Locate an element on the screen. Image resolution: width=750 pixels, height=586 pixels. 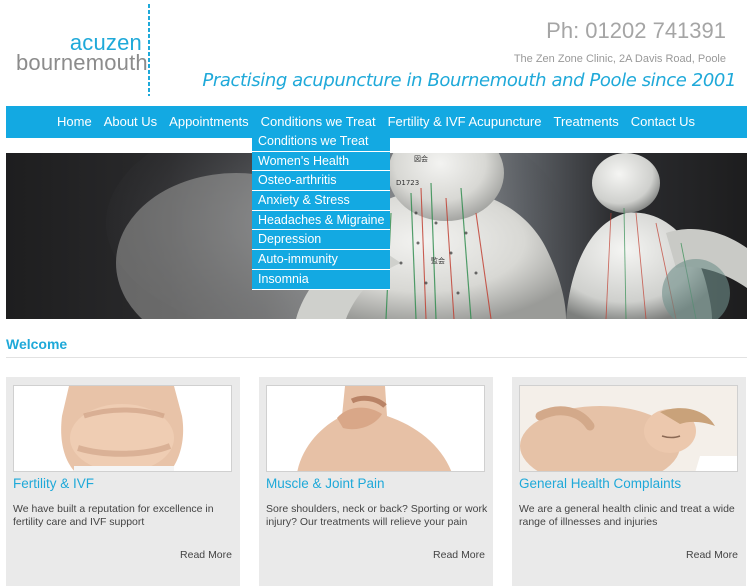
relaxing-woman-illustration is located at coordinates (628, 428).